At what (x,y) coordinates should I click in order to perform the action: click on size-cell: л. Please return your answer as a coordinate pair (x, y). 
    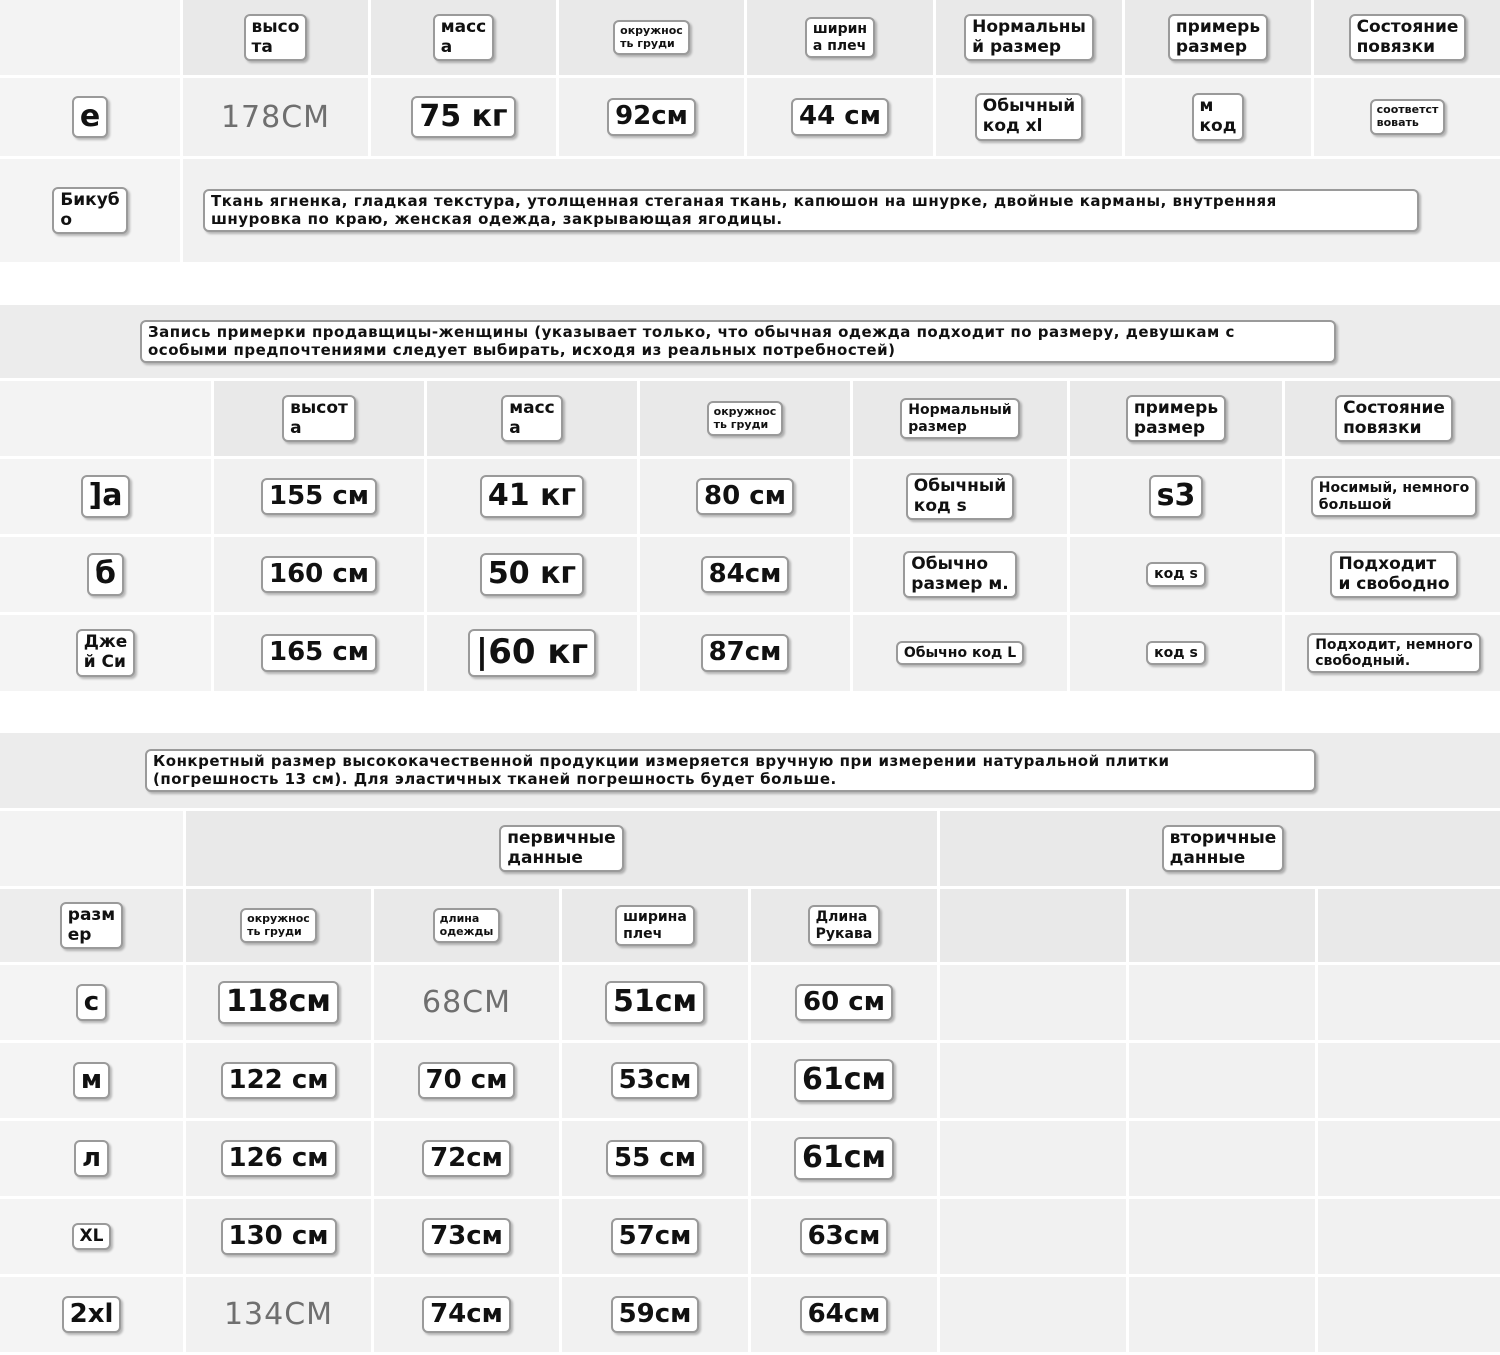
    Looking at the image, I should click on (91, 1158).